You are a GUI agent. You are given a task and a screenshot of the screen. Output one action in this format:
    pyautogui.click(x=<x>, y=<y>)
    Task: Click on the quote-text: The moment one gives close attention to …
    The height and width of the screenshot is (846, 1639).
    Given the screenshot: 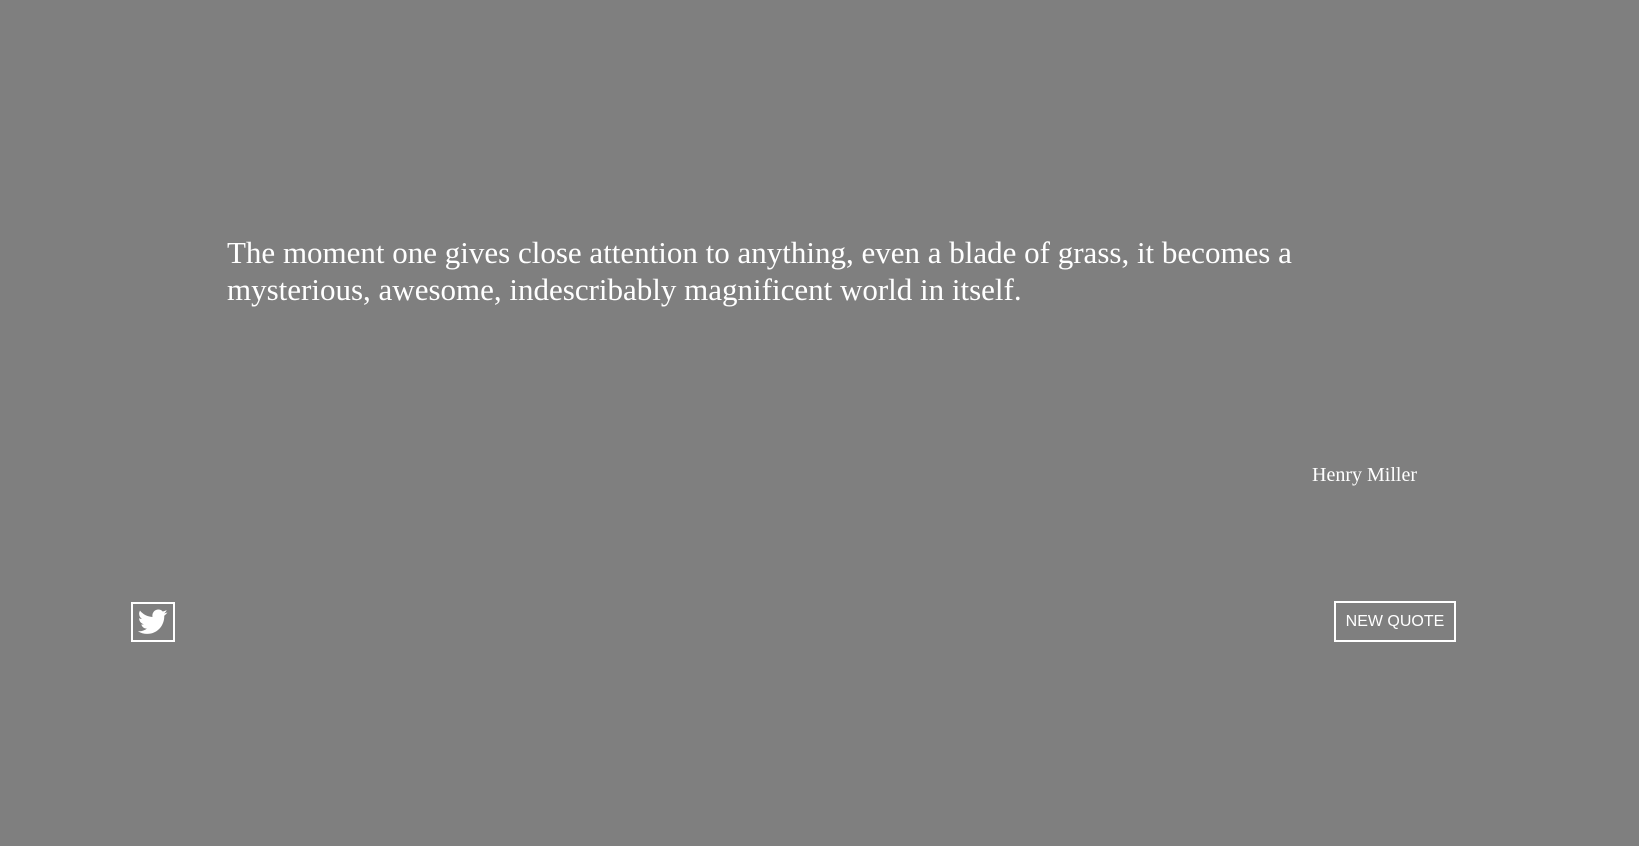 What is the action you would take?
    pyautogui.click(x=759, y=271)
    